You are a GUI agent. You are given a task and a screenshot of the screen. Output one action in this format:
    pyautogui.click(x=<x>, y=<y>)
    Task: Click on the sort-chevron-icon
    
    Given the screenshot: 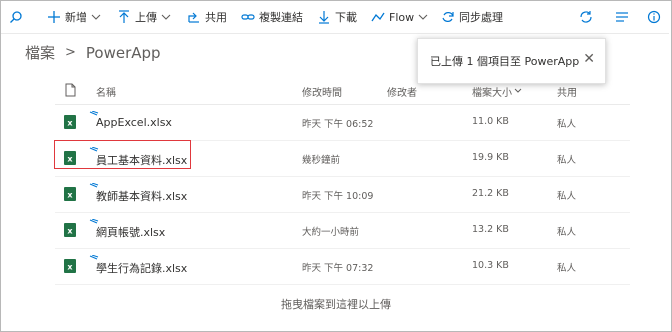 What is the action you would take?
    pyautogui.click(x=518, y=90)
    